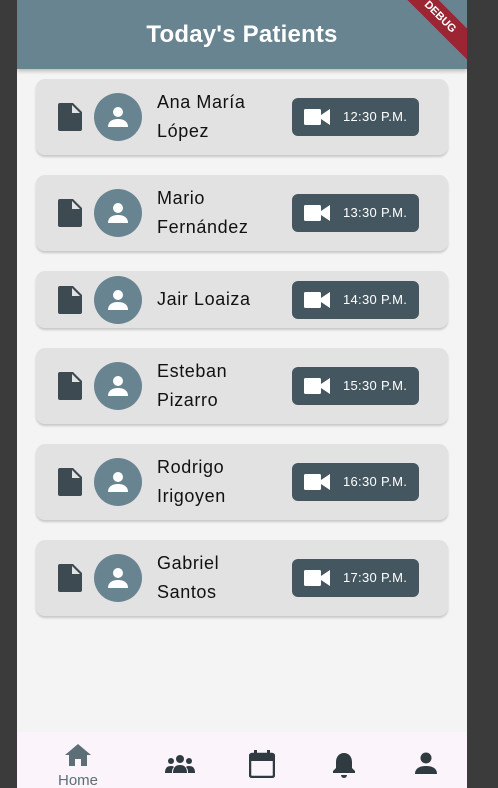  I want to click on video-call-button: 14:30 P.M., so click(355, 300).